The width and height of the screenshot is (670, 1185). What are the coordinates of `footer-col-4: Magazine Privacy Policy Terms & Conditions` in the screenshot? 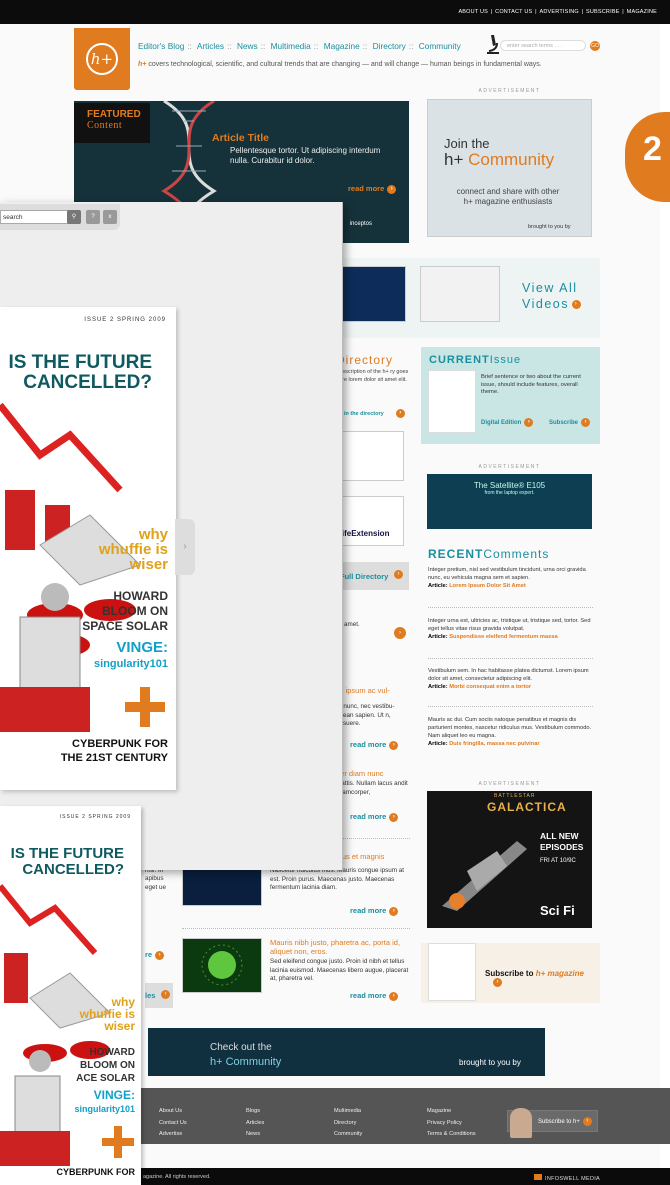 It's located at (451, 1123).